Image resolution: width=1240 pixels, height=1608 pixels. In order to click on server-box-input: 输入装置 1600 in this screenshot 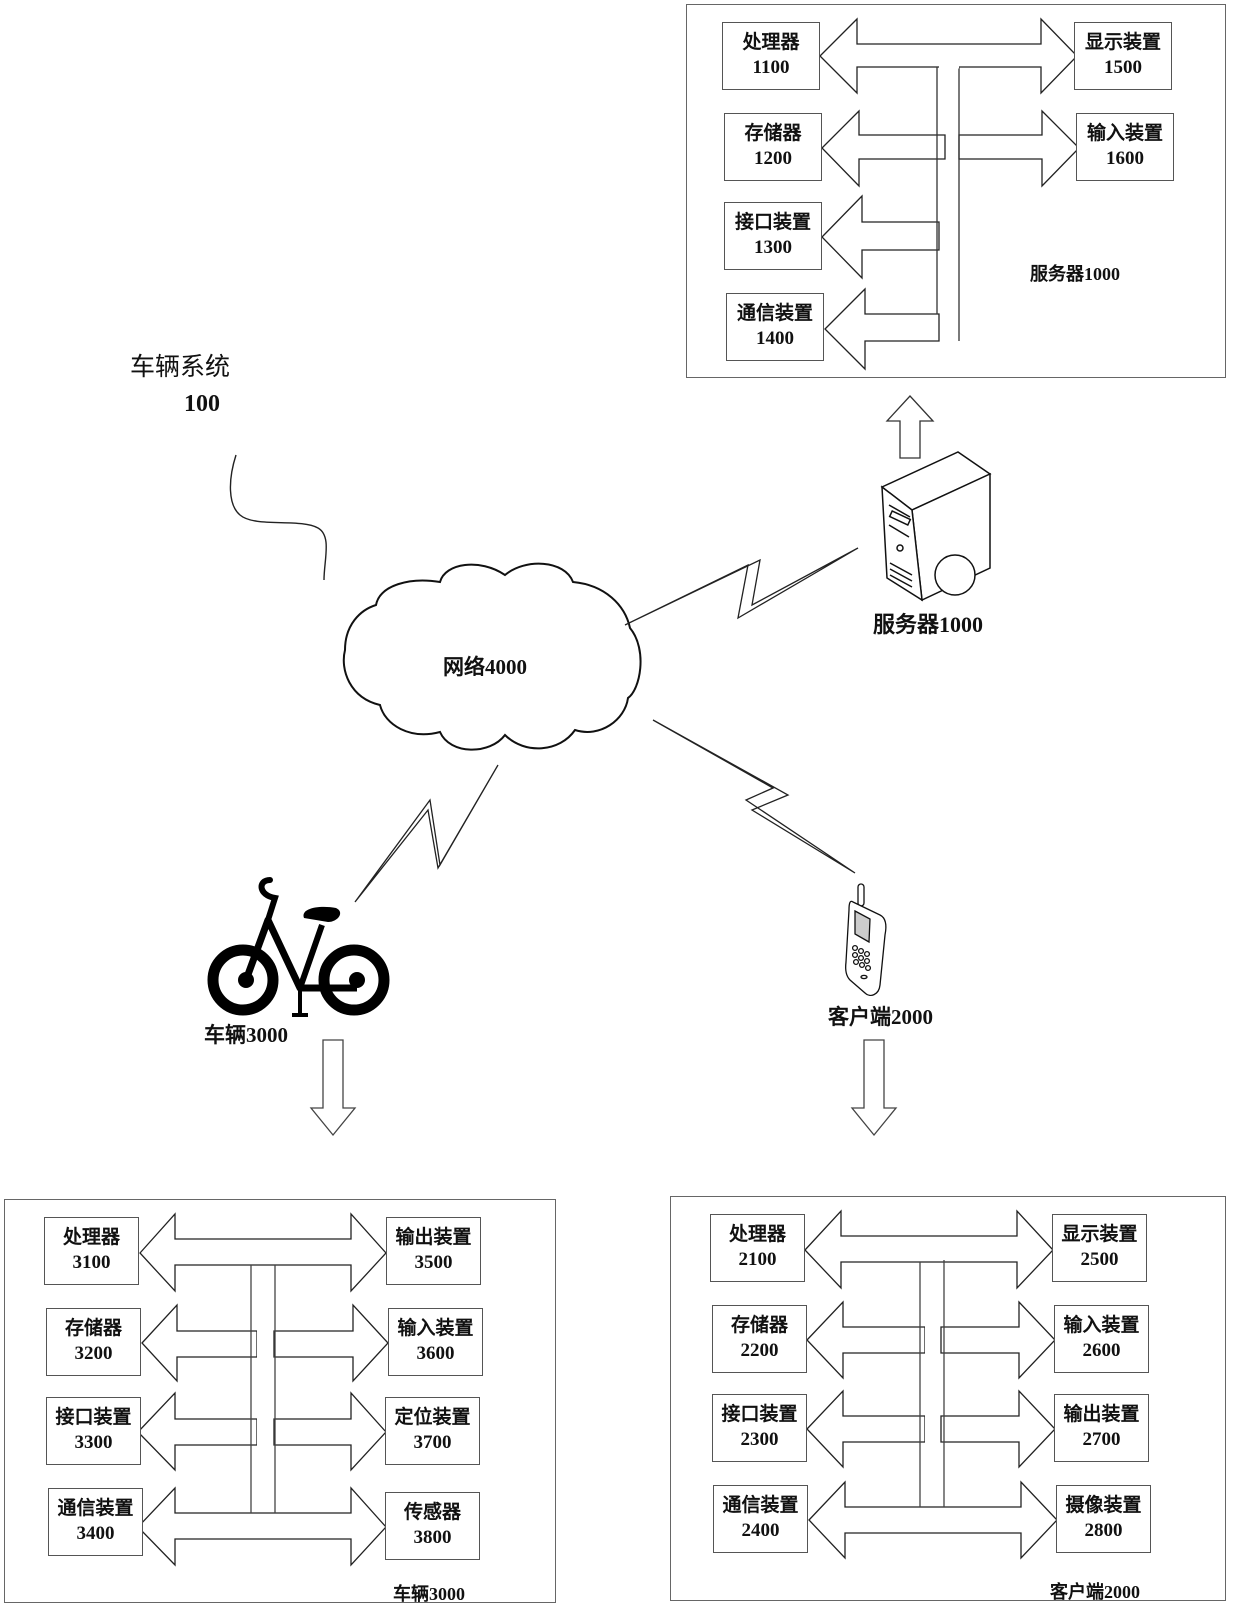, I will do `click(1125, 147)`.